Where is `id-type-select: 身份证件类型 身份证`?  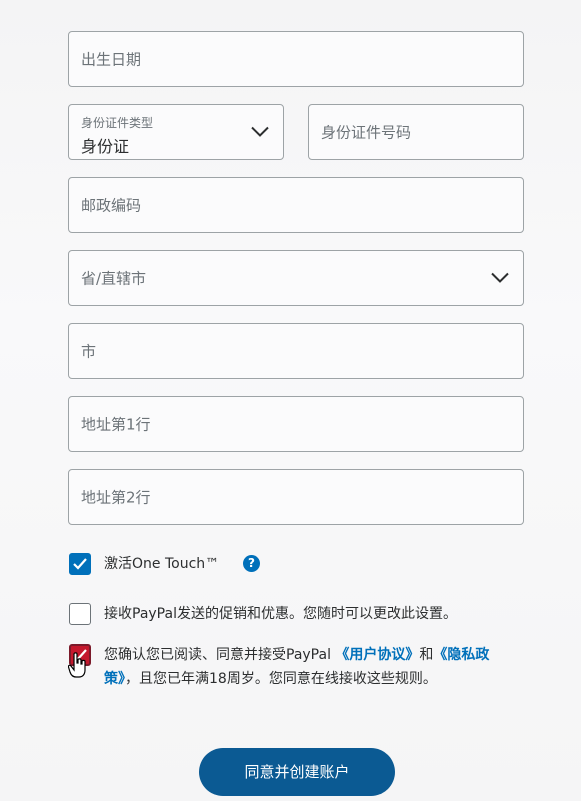 id-type-select: 身份证件类型 身份证 is located at coordinates (176, 132).